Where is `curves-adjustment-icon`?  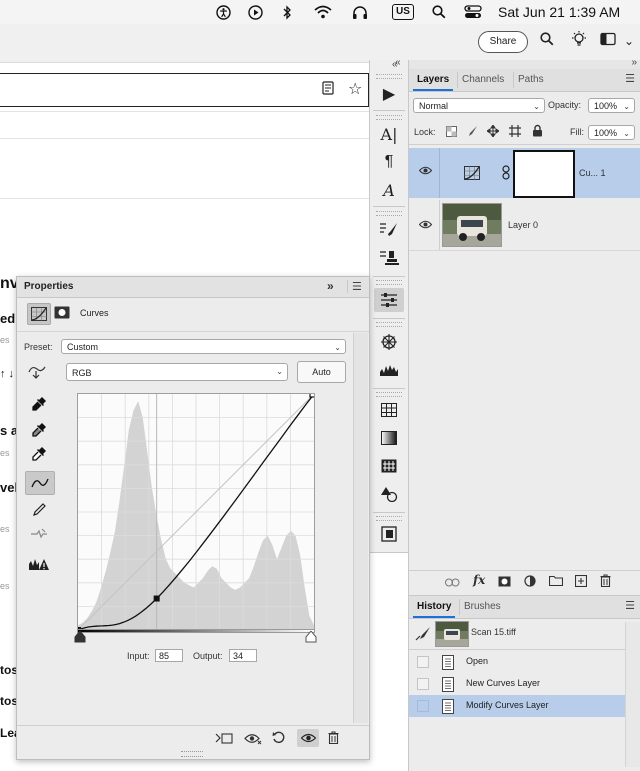 curves-adjustment-icon is located at coordinates (39, 314).